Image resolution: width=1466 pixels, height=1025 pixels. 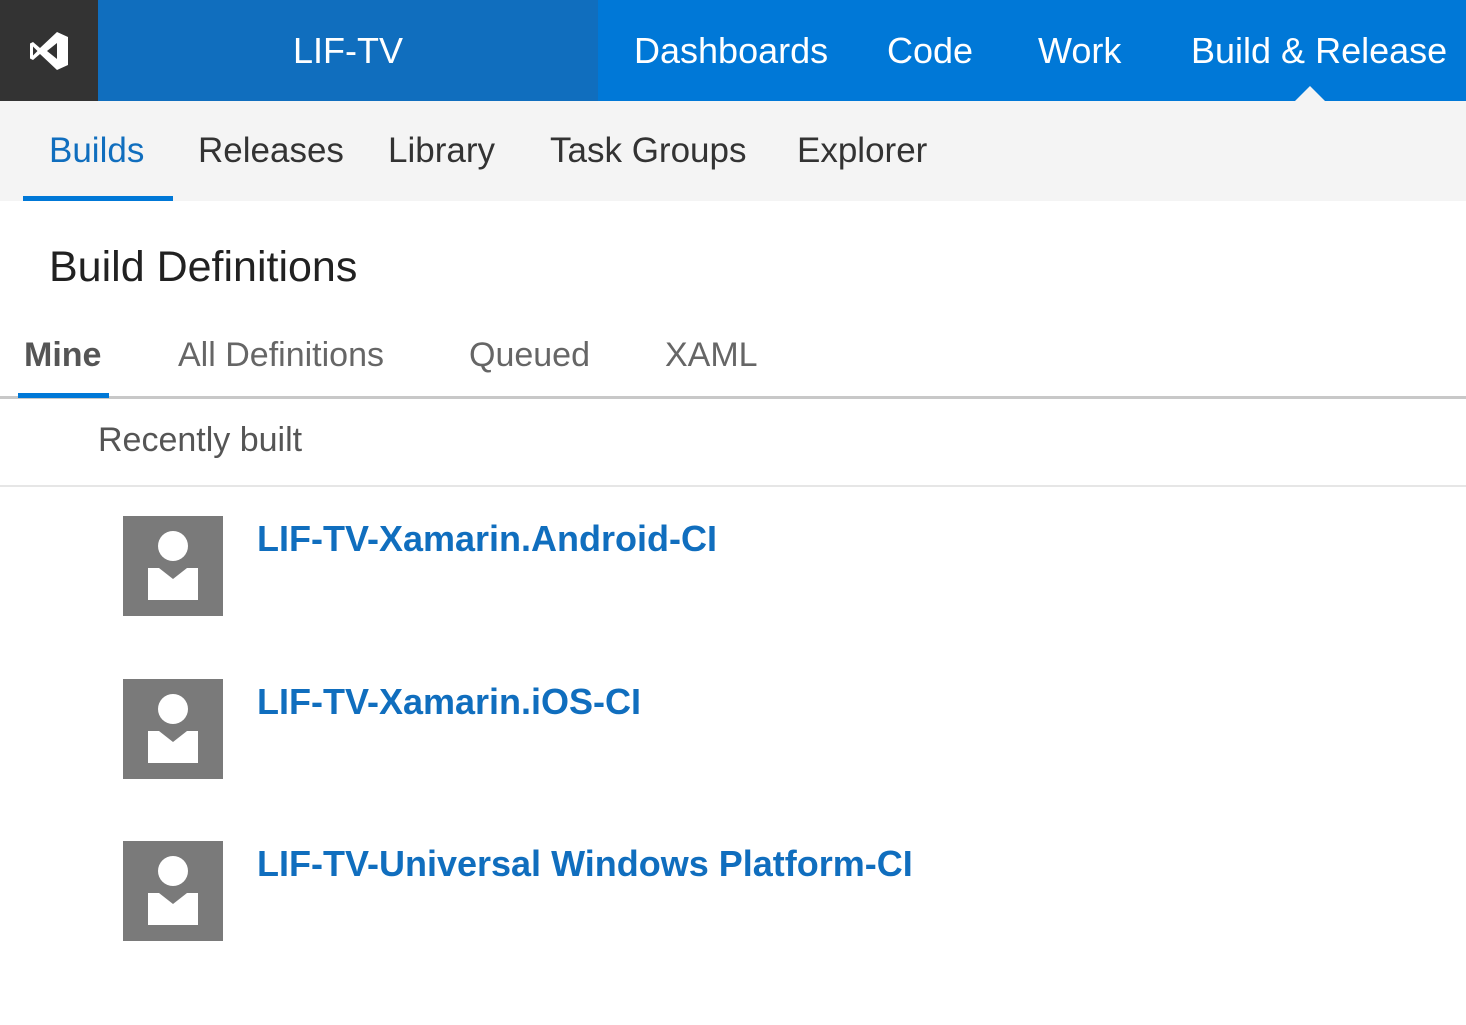 I want to click on definition-link: LIF-TV-Xamarin.Android-CI, so click(x=487, y=539).